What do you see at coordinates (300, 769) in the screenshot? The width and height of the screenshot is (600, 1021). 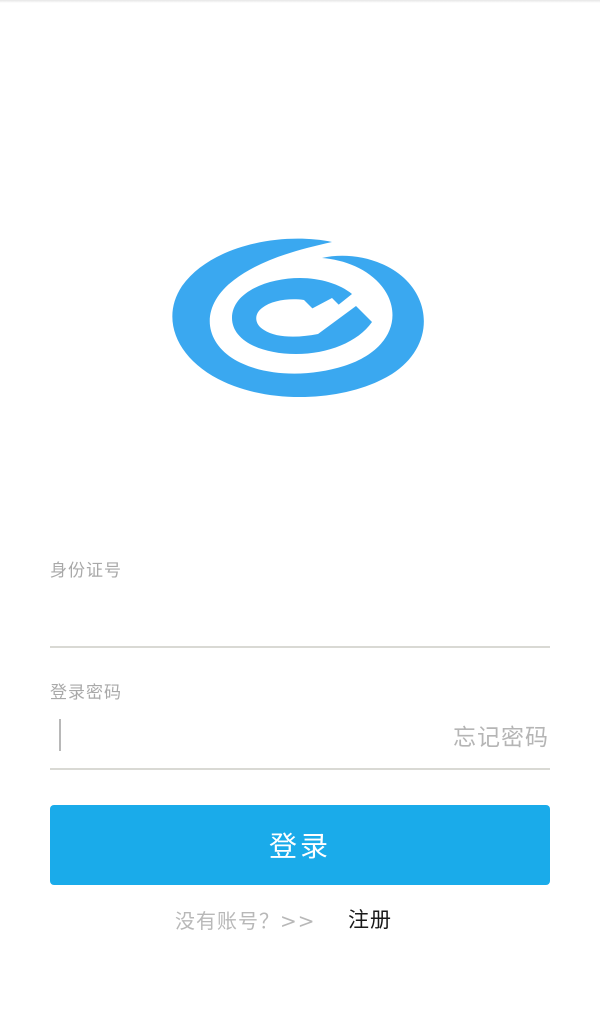 I see `password-underline` at bounding box center [300, 769].